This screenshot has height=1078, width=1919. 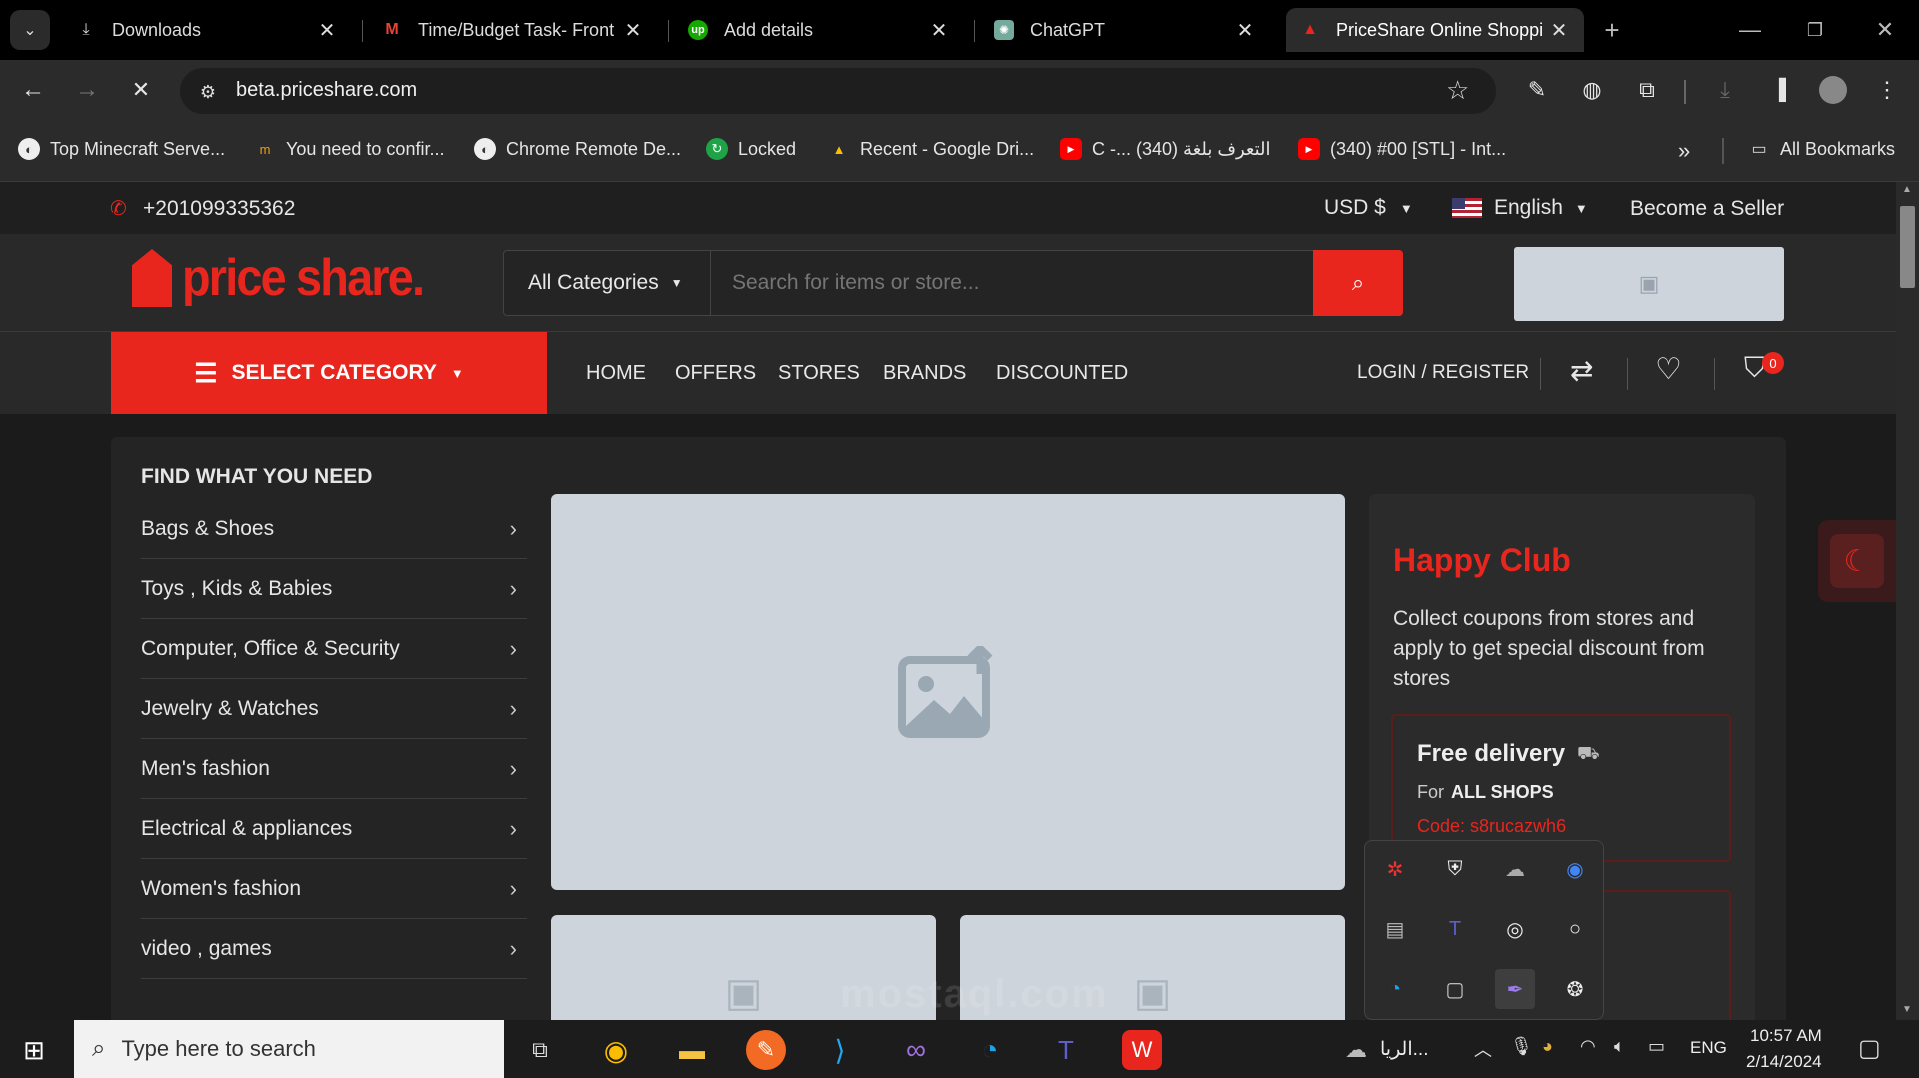 I want to click on feather-icon: ✒, so click(x=1515, y=989).